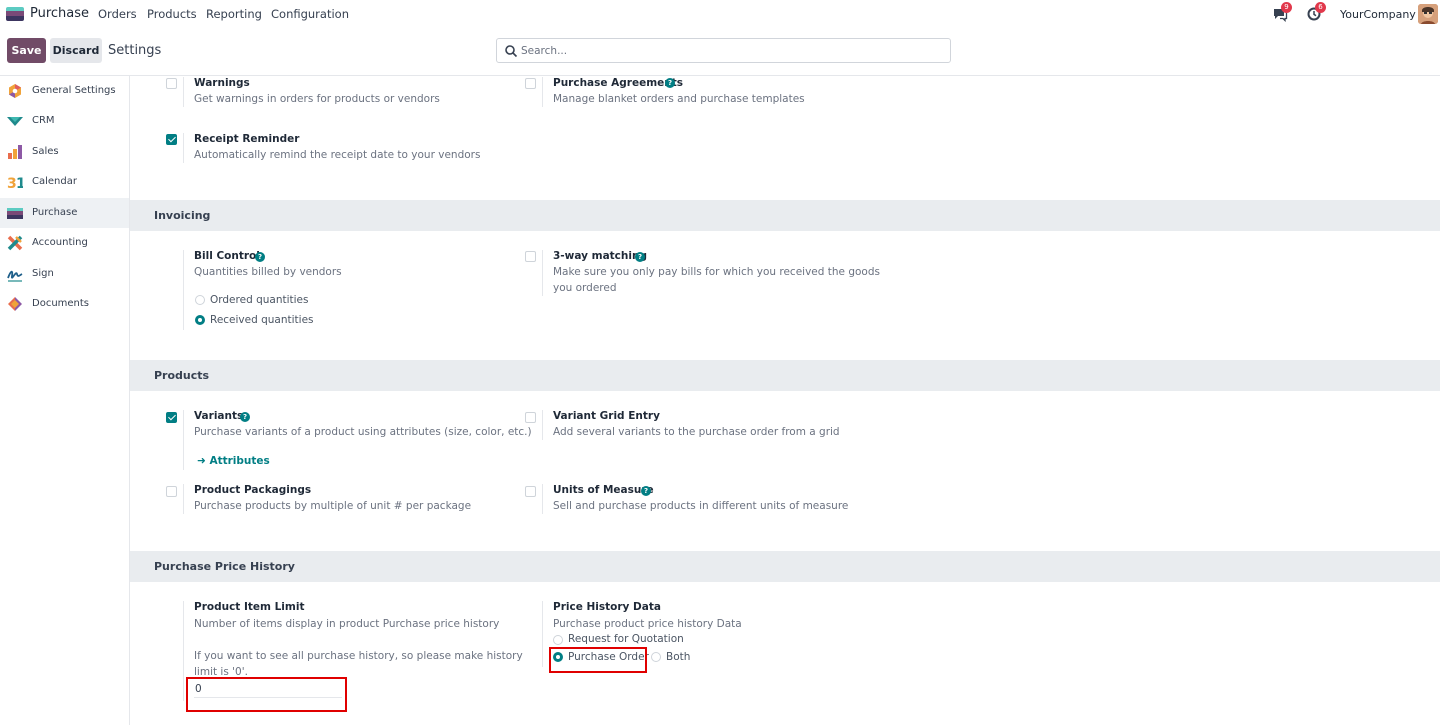 Image resolution: width=1440 pixels, height=725 pixels. Describe the element at coordinates (224, 566) in the screenshot. I see `section-title: Purchase Price History` at that location.